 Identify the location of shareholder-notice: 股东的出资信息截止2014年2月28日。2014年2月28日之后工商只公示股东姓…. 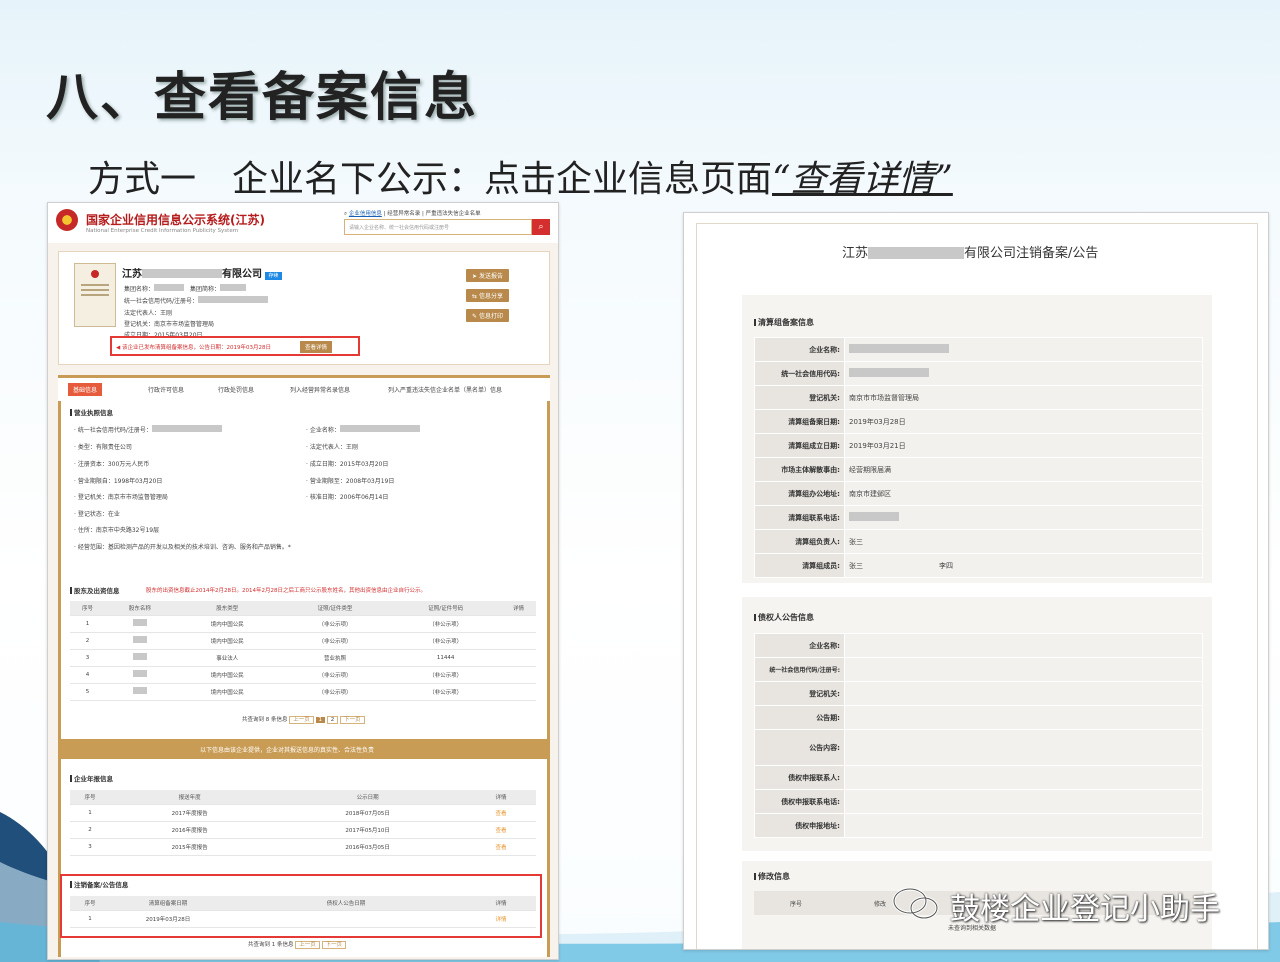
(286, 591).